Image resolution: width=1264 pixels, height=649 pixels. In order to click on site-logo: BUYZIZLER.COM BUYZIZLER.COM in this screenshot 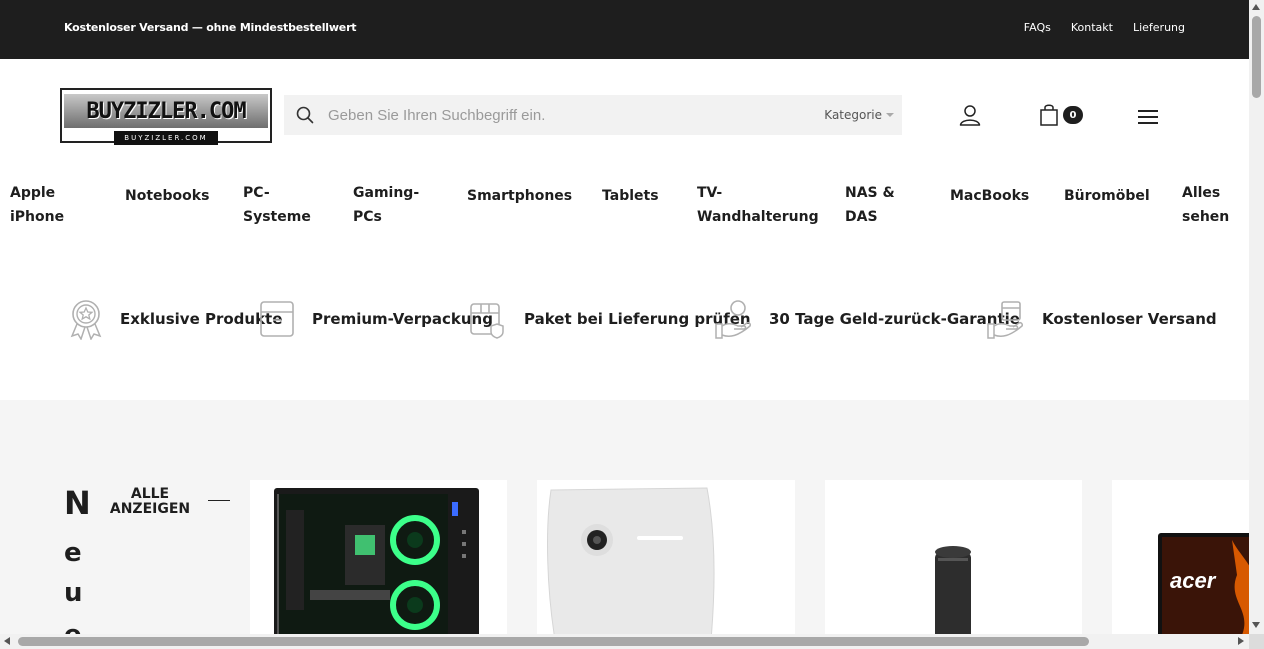, I will do `click(166, 116)`.